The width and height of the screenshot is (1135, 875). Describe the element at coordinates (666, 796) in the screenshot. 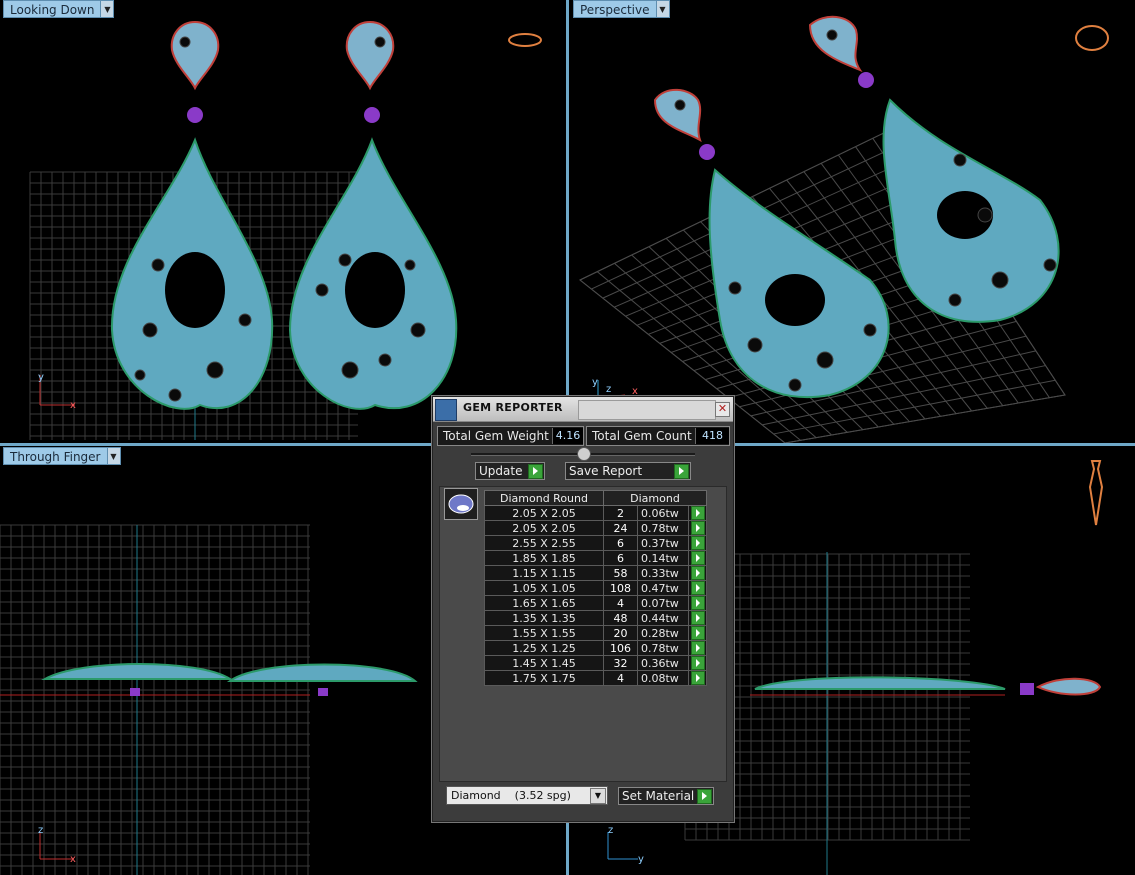

I see `set-material-button: Set Material` at that location.